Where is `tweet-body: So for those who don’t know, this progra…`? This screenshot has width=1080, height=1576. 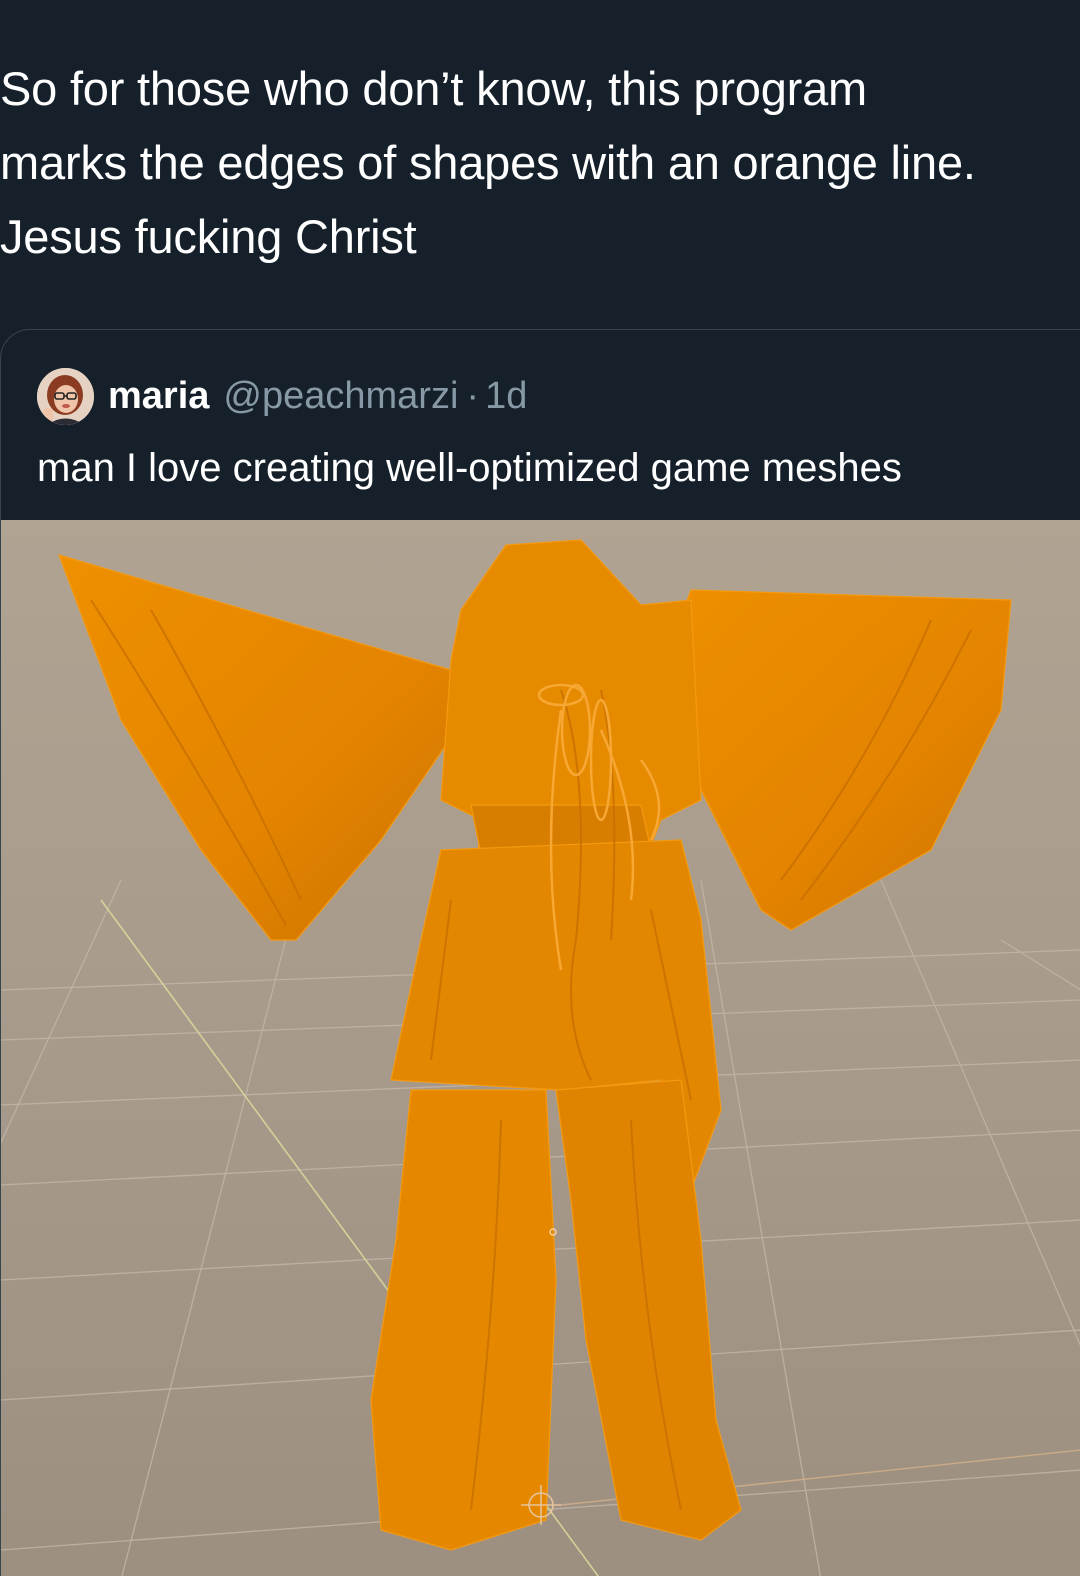
tweet-body: So for those who don’t know, this progra… is located at coordinates (530, 163).